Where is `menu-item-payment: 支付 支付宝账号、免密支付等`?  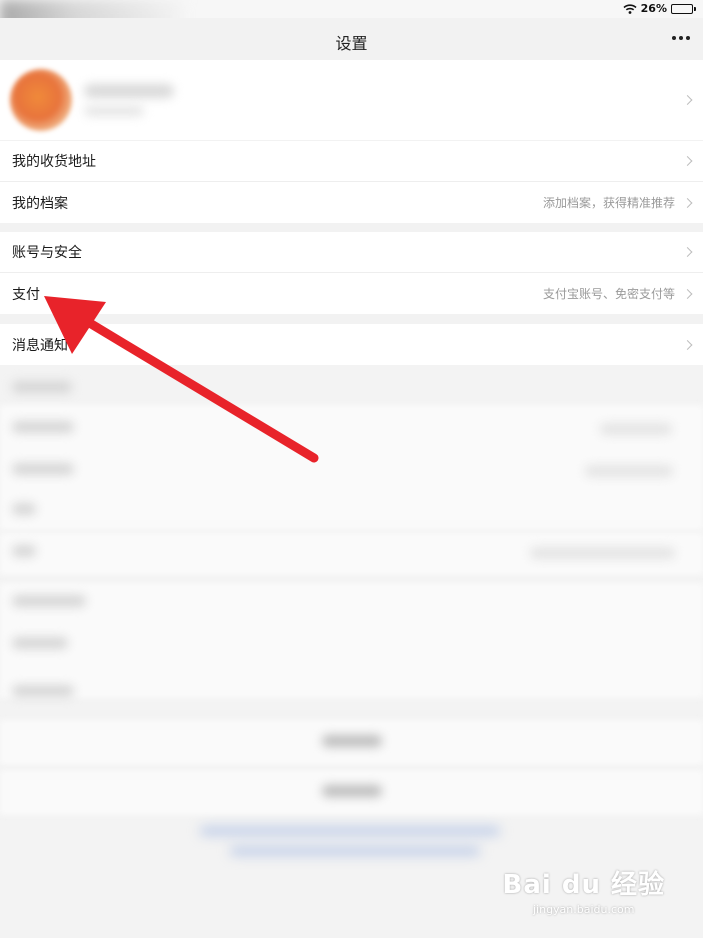
menu-item-payment: 支付 支付宝账号、免密支付等 is located at coordinates (351, 293).